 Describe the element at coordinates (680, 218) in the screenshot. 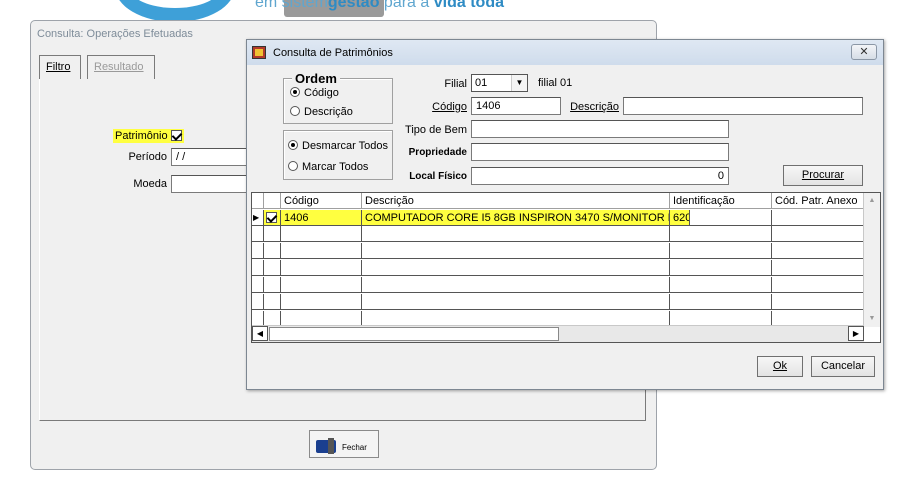

I see `cell-identificacao: 620` at that location.